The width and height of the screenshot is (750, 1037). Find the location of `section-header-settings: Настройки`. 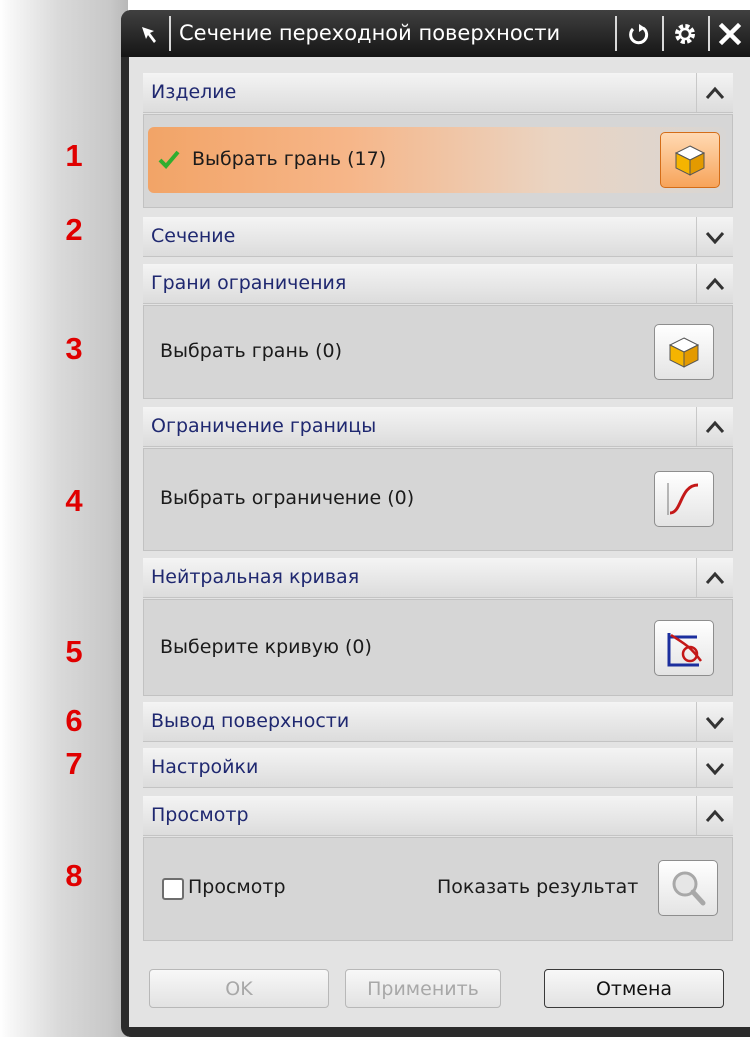

section-header-settings: Настройки is located at coordinates (438, 768).